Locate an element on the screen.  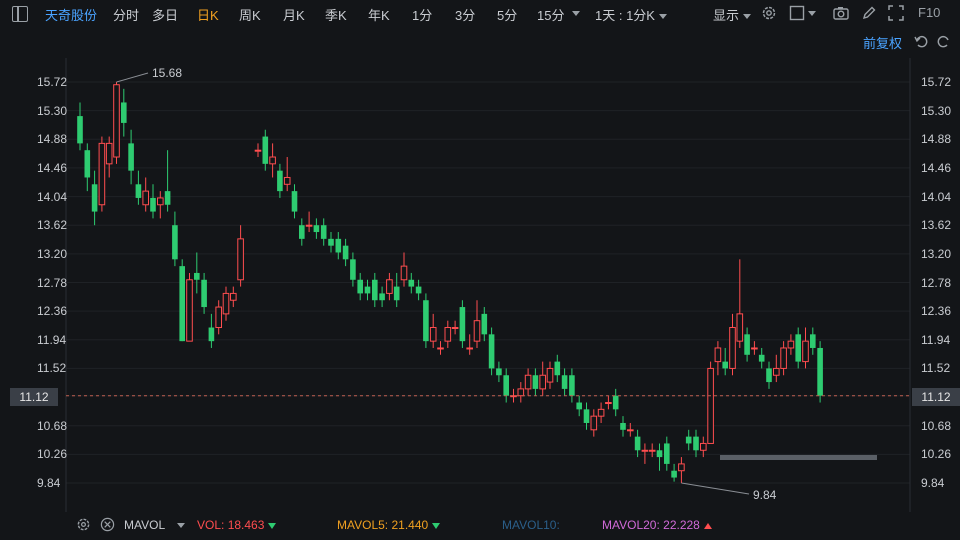
price-tick-label-right: 10.26 is located at coordinates (936, 454).